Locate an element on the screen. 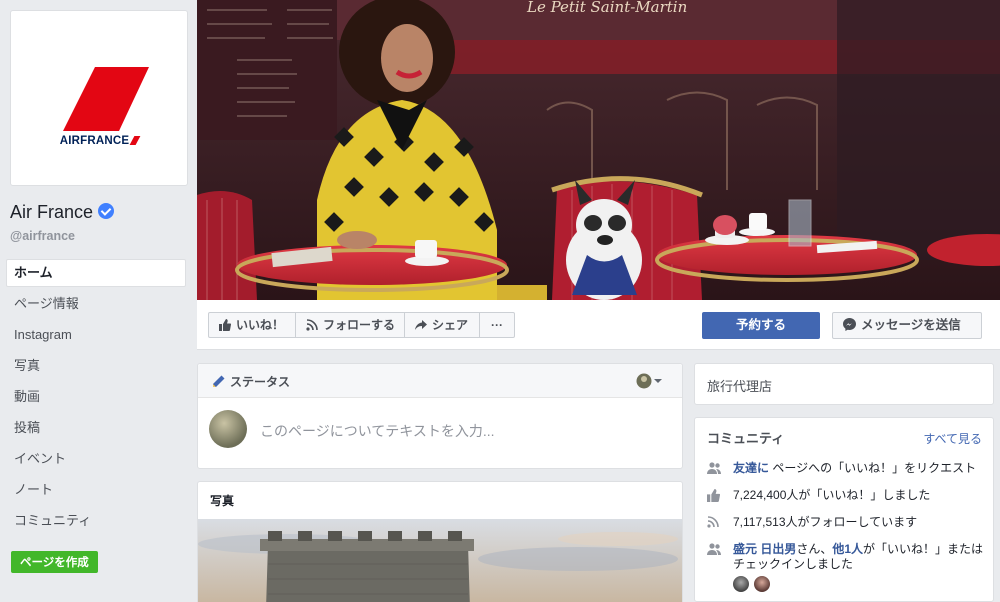 The image size is (1000, 602). see-all-link: すべて見る is located at coordinates (952, 438).